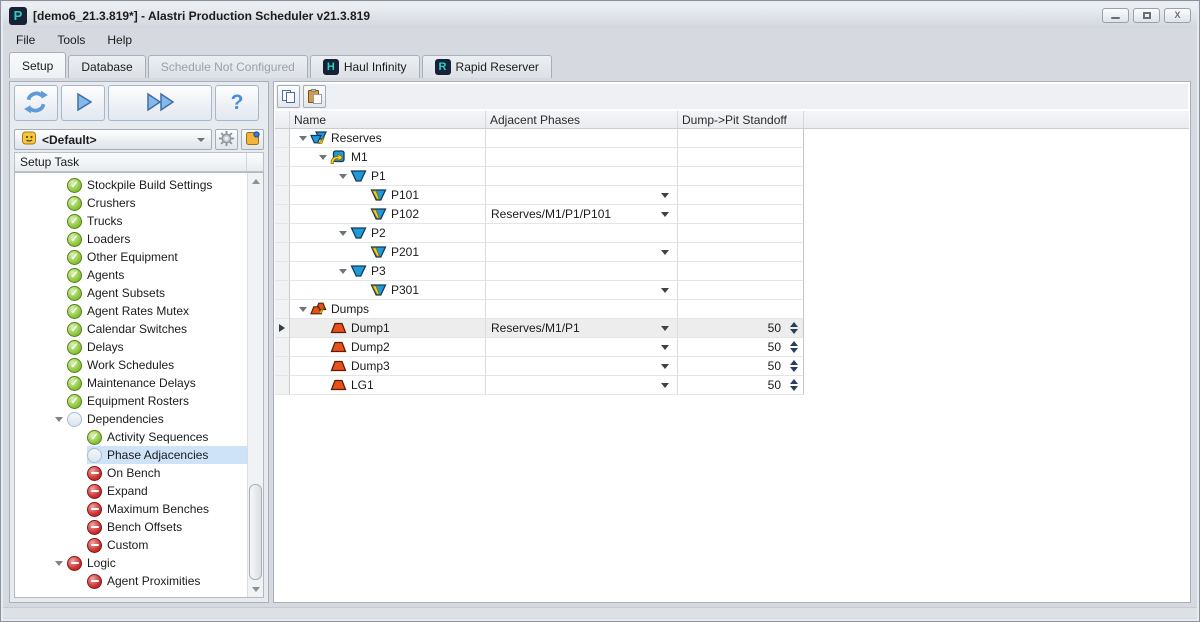 This screenshot has height=622, width=1200. What do you see at coordinates (741, 119) in the screenshot?
I see `column-header-standoff: Dump->Pit Standoff` at bounding box center [741, 119].